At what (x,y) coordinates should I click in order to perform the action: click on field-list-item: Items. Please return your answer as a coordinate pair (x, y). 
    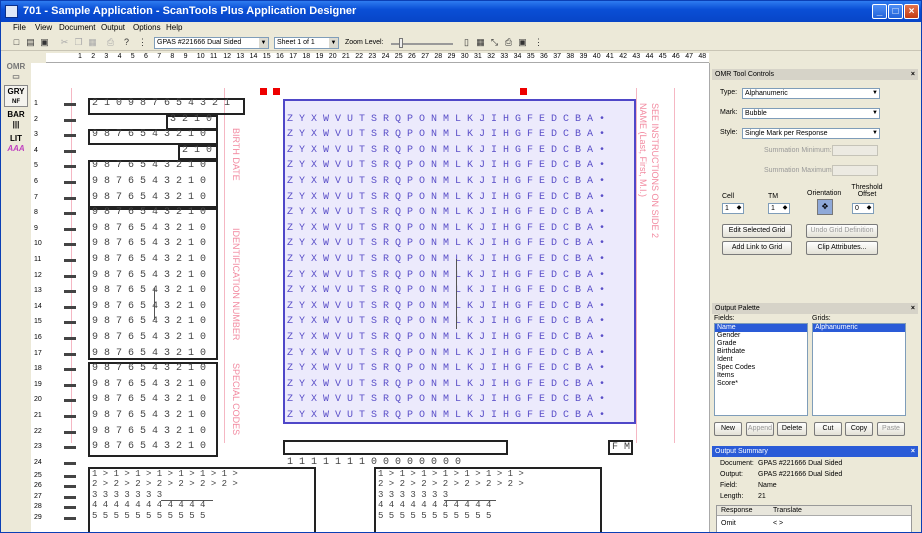
    Looking at the image, I should click on (761, 376).